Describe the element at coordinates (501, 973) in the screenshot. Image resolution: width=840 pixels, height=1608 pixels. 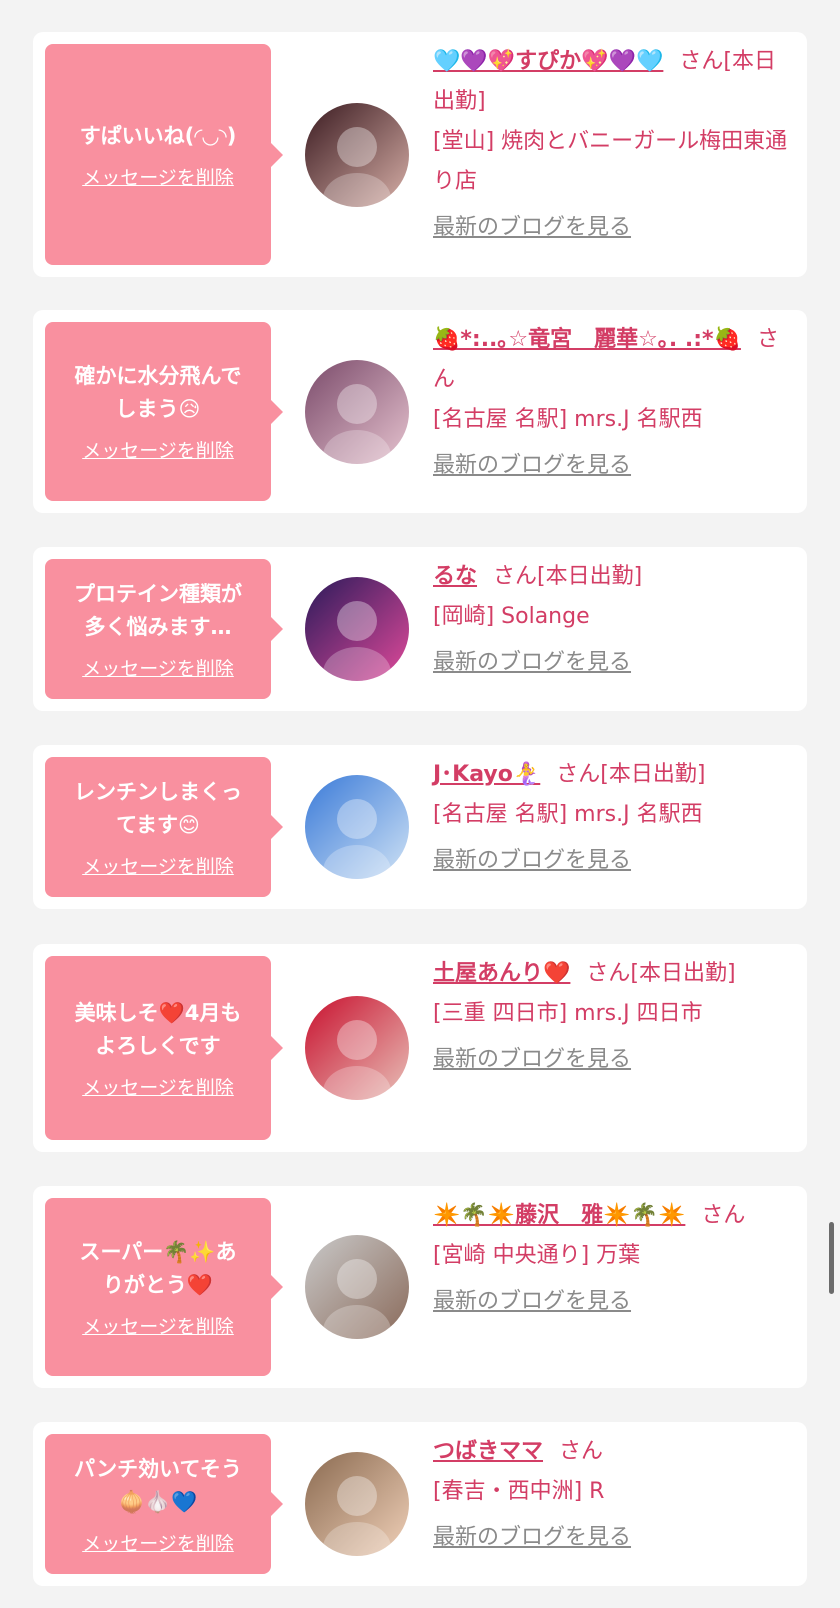
I see `profile-name-link: 土屋あんり❤️` at that location.